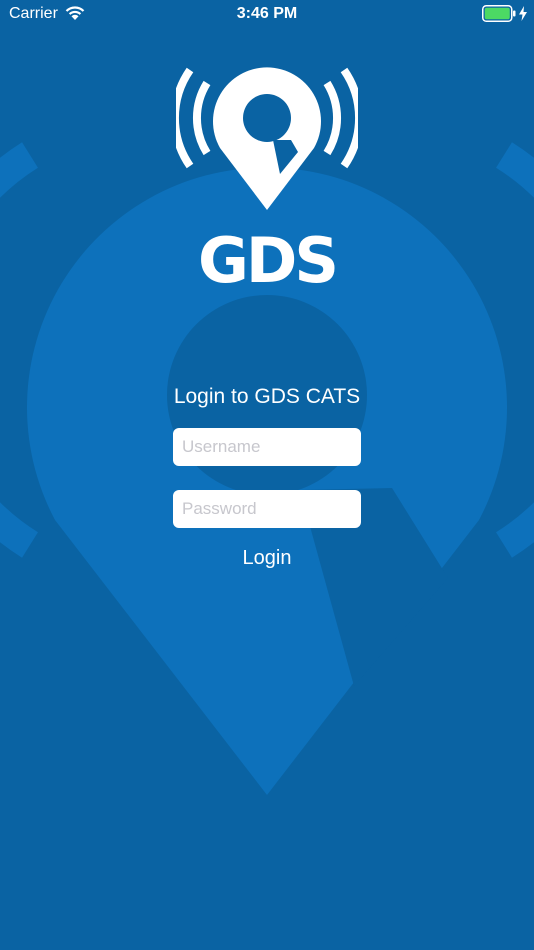 This screenshot has height=950, width=534. Describe the element at coordinates (499, 13) in the screenshot. I see `battery-icon` at that location.